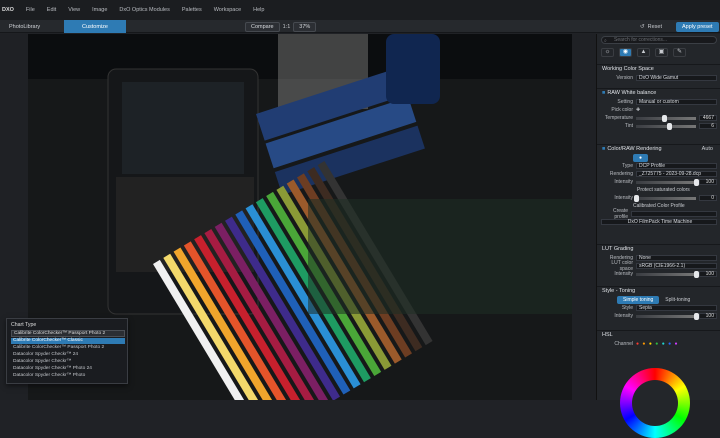 Image resolution: width=720 pixels, height=438 pixels. I want to click on lut-intensity-thumb, so click(696, 274).